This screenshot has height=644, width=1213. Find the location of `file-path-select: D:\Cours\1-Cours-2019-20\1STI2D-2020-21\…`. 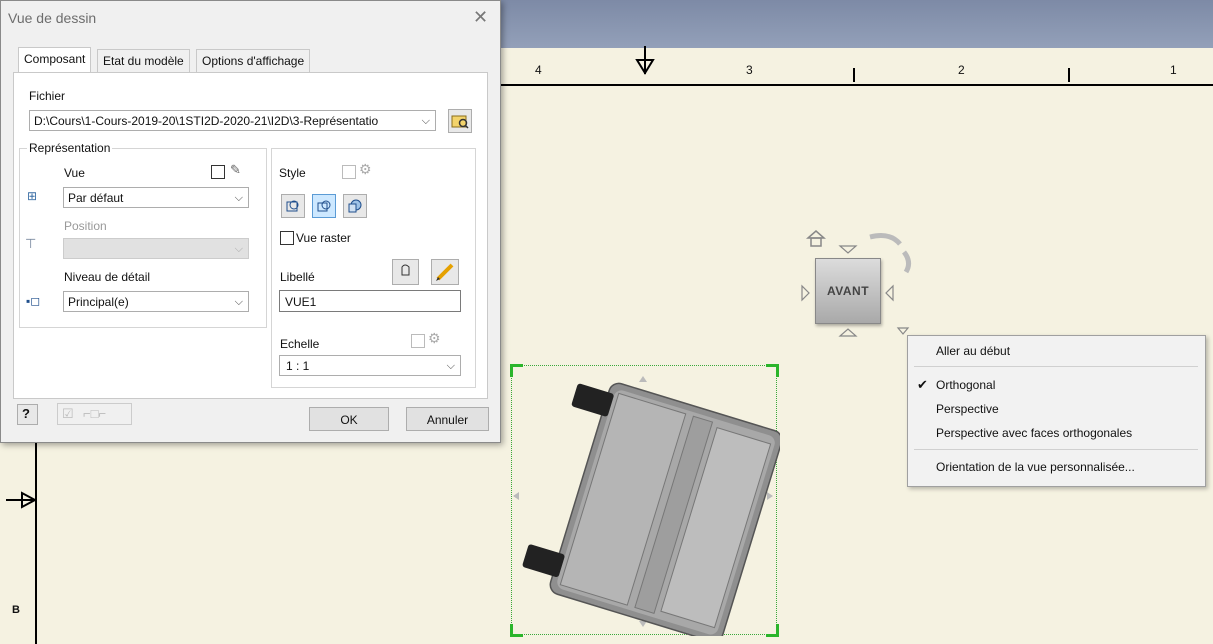

file-path-select: D:\Cours\1-Cours-2019-20\1STI2D-2020-21\… is located at coordinates (232, 120).